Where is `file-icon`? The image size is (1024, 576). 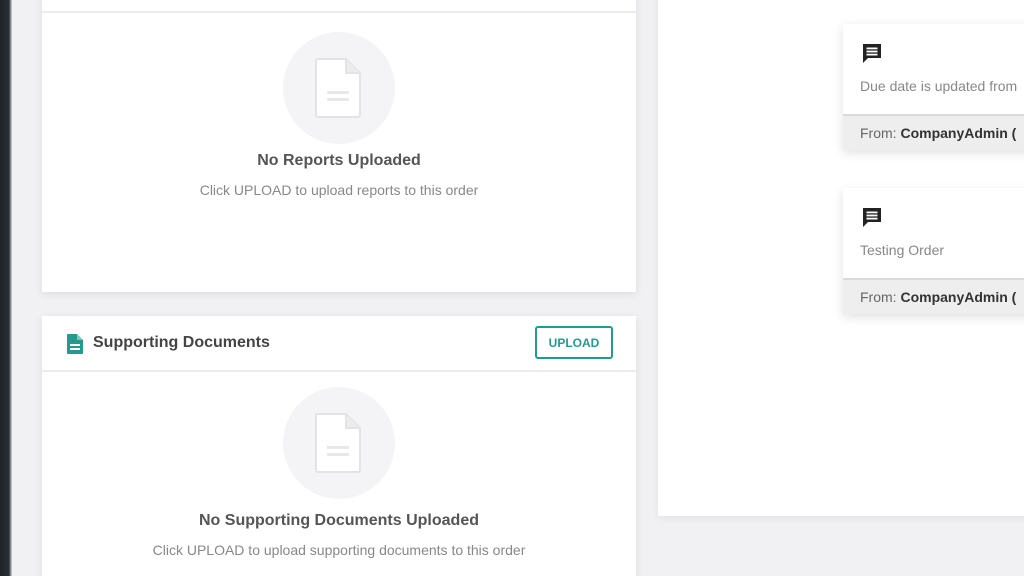
file-icon is located at coordinates (75, 344).